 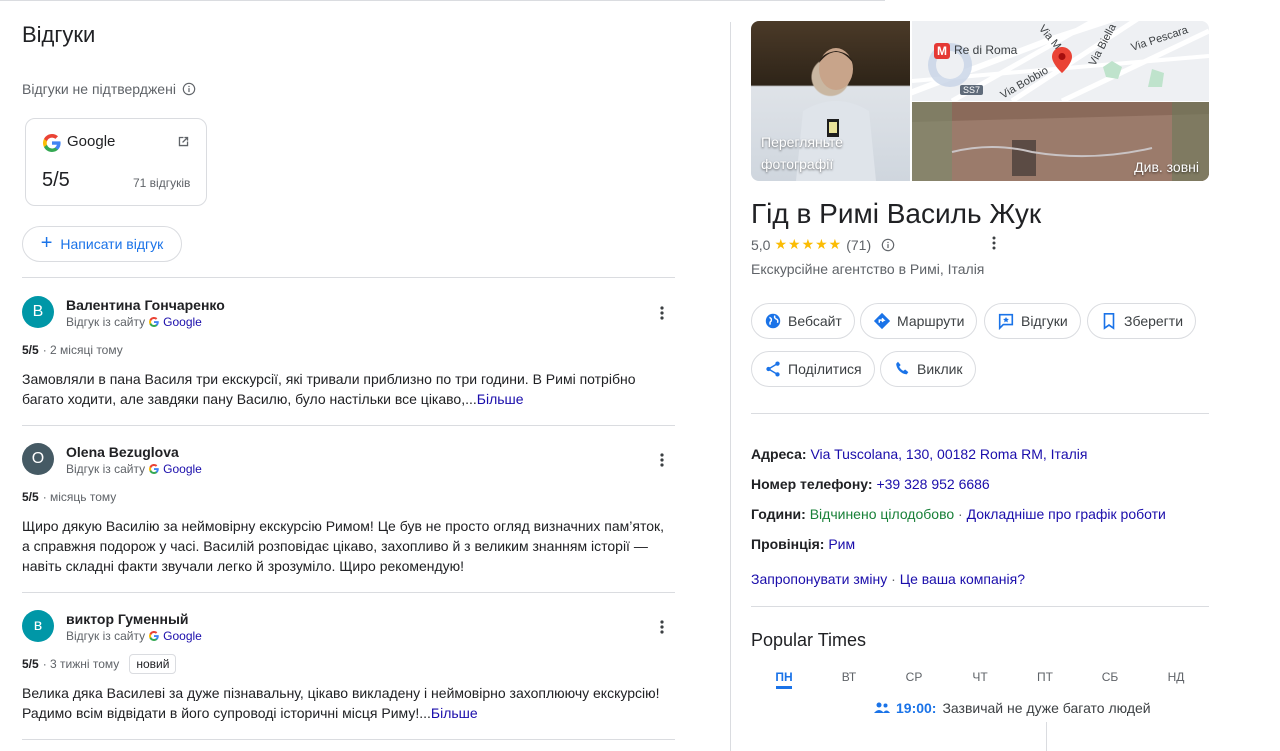 What do you see at coordinates (778, 514) in the screenshot?
I see `hours-label: Години:` at bounding box center [778, 514].